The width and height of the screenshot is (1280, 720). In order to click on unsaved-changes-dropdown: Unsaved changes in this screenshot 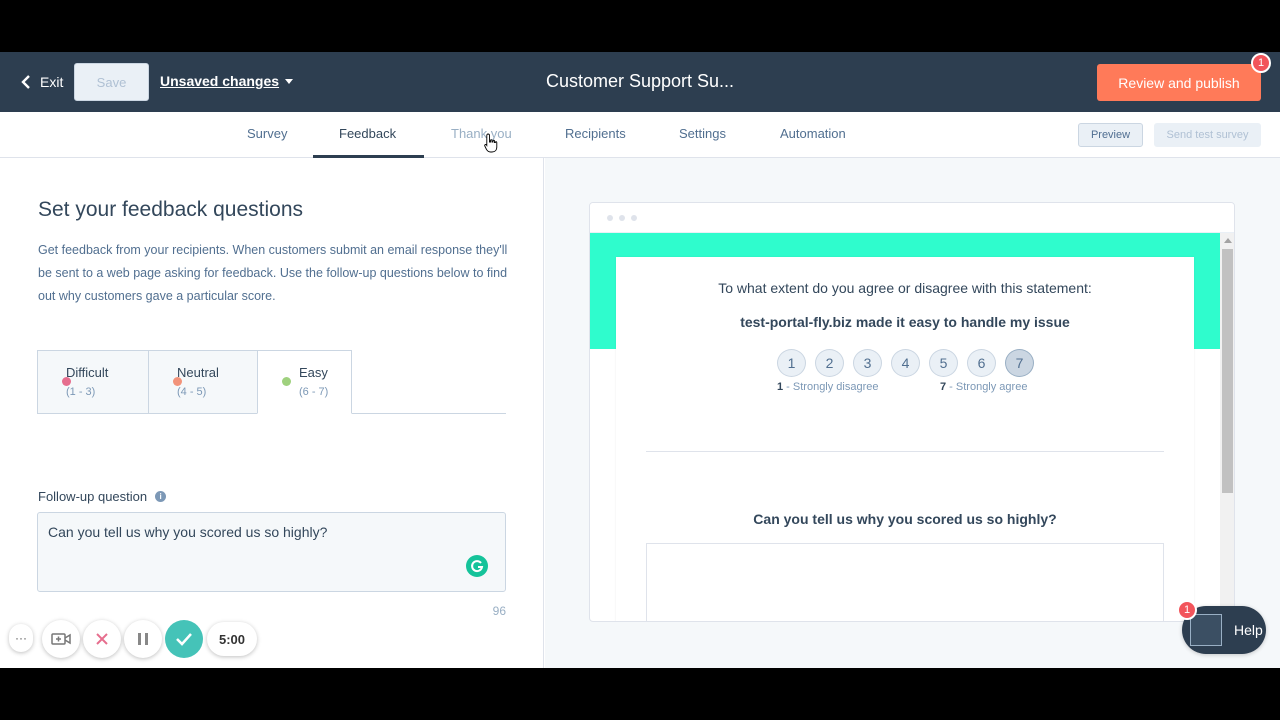, I will do `click(227, 81)`.